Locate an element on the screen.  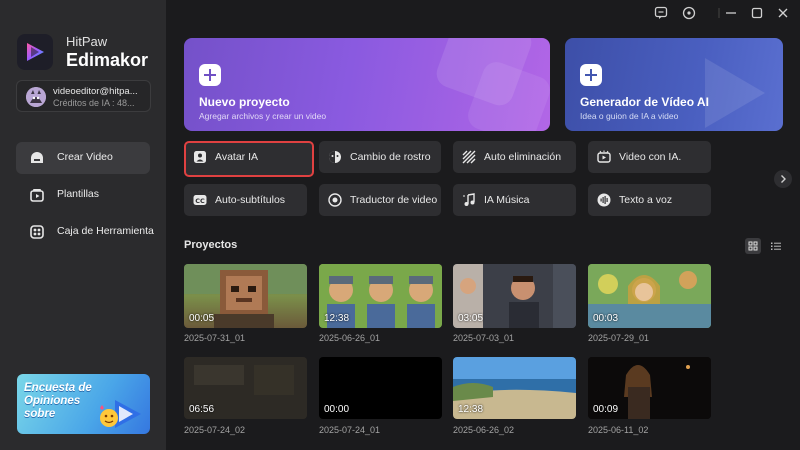
project-duration: 06:56 is located at coordinates (202, 409).